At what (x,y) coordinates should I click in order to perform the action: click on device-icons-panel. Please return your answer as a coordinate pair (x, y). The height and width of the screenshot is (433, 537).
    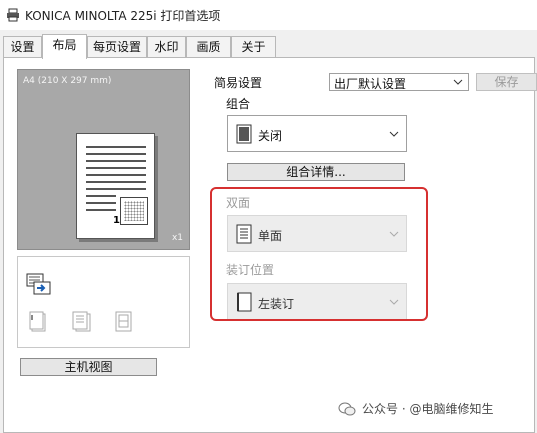
    Looking at the image, I should click on (103, 302).